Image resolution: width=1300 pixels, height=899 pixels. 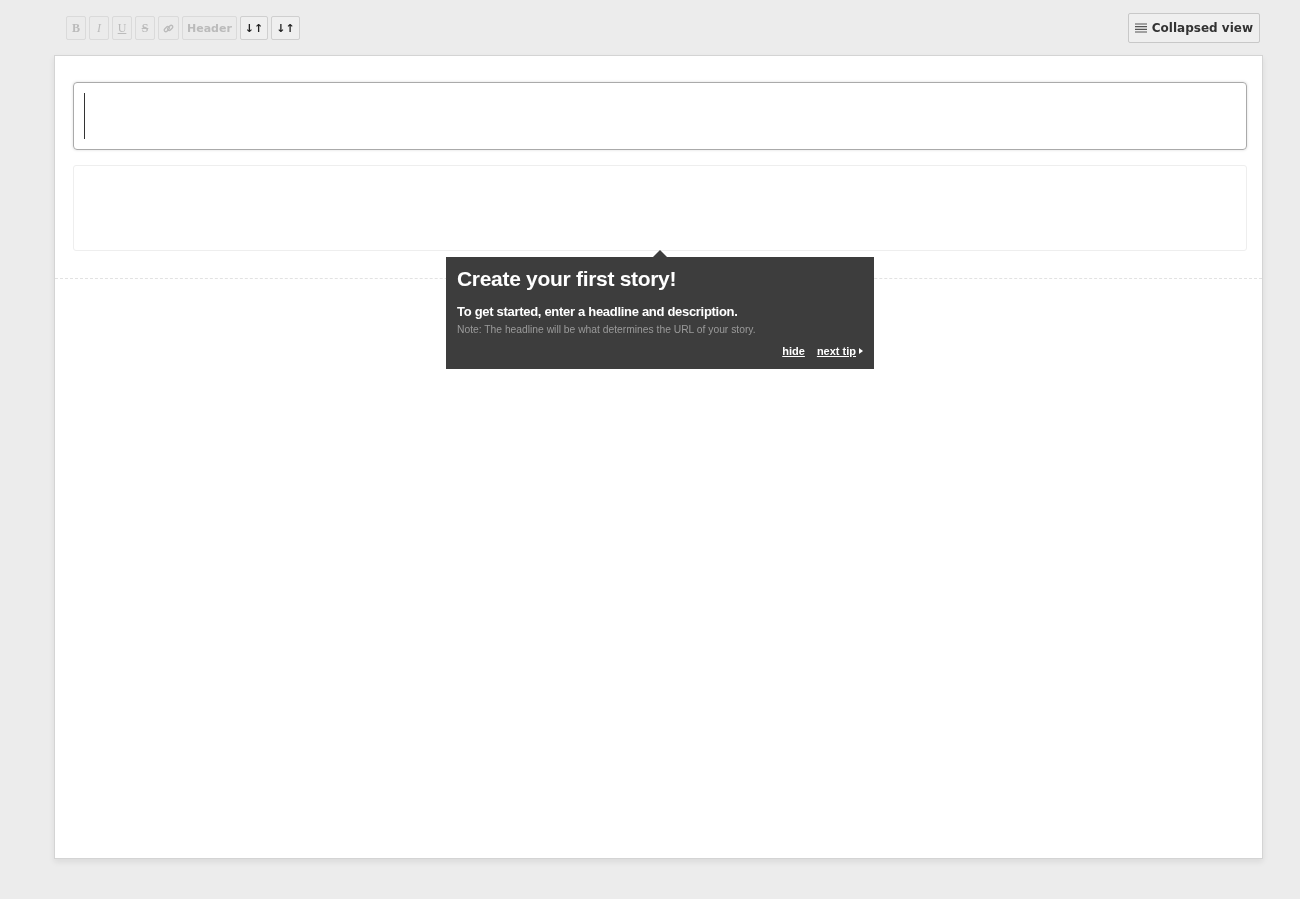 I want to click on link-icon, so click(x=168, y=28).